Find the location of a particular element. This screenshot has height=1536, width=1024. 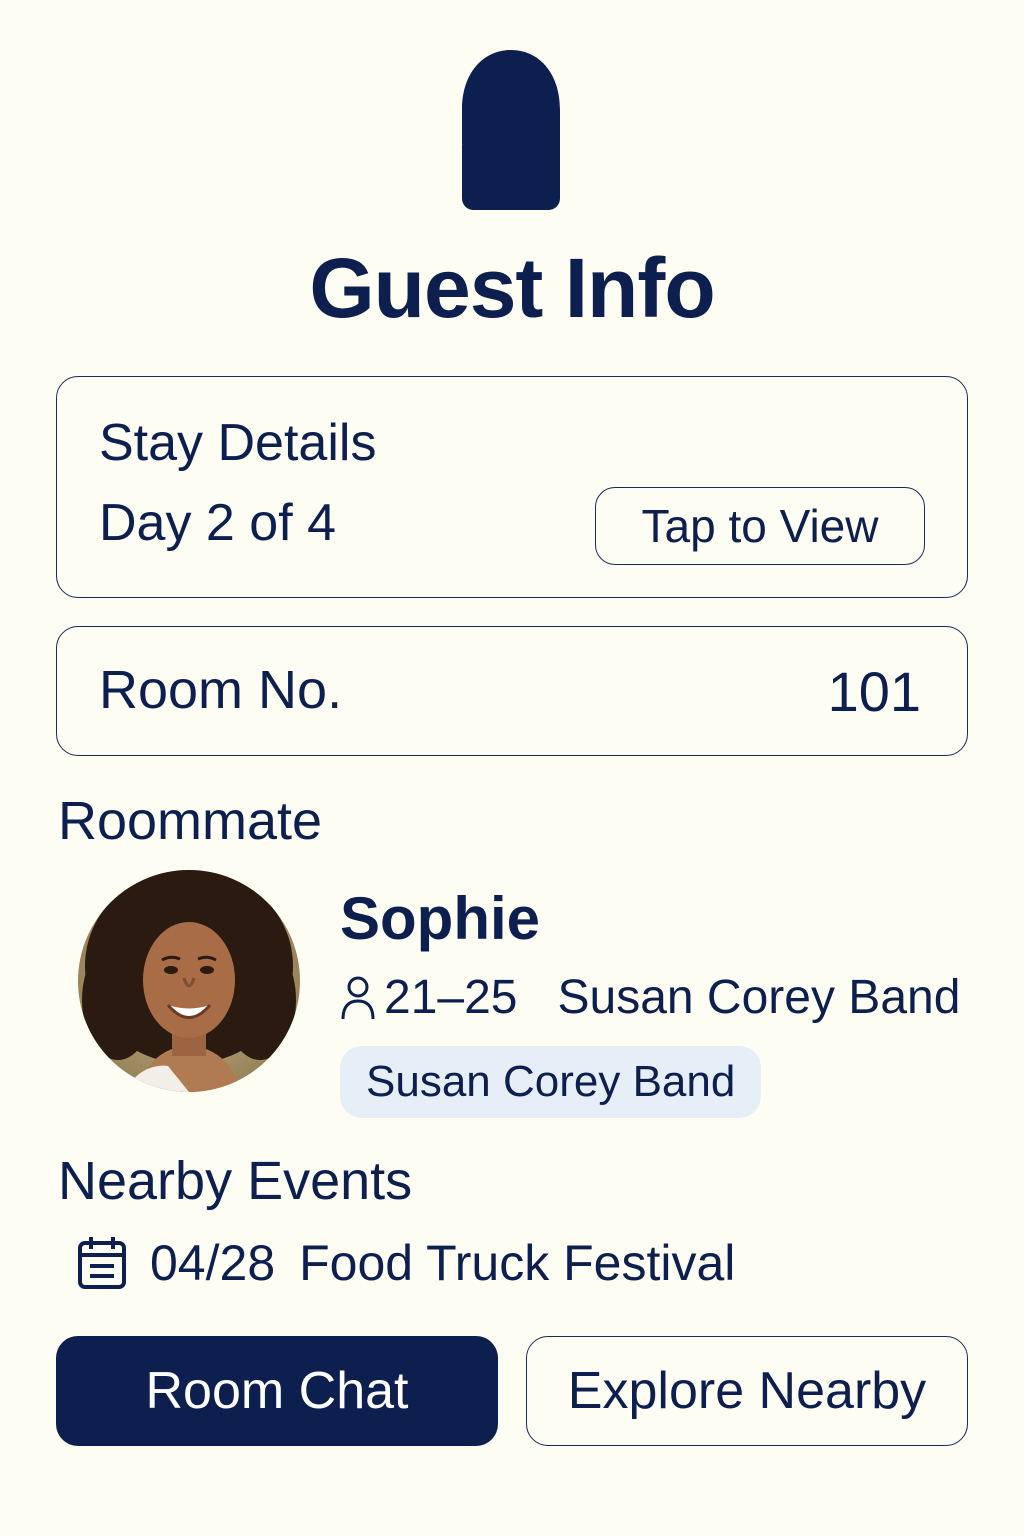

event-date: 04/28 is located at coordinates (213, 1263).